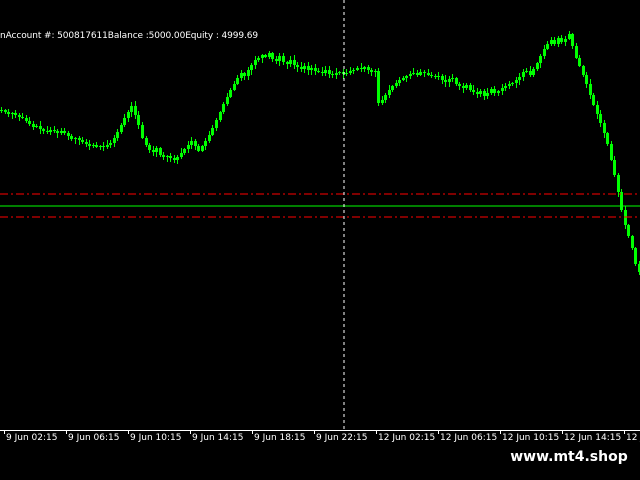 This screenshot has height=480, width=640. What do you see at coordinates (342, 438) in the screenshot?
I see `time-label: 9 Jun 22:15` at bounding box center [342, 438].